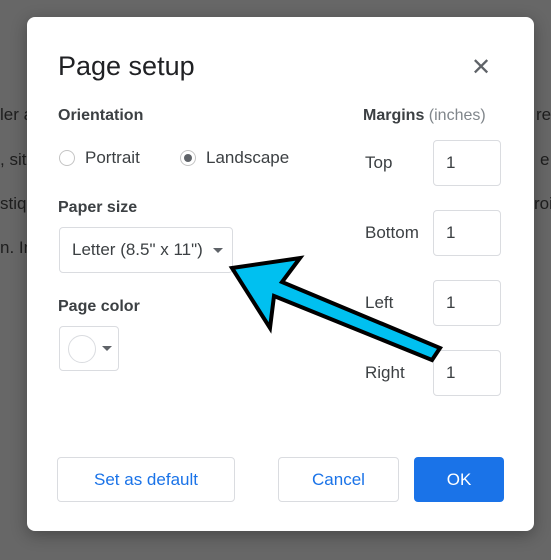  I want to click on arrow-icon, so click(336, 309).